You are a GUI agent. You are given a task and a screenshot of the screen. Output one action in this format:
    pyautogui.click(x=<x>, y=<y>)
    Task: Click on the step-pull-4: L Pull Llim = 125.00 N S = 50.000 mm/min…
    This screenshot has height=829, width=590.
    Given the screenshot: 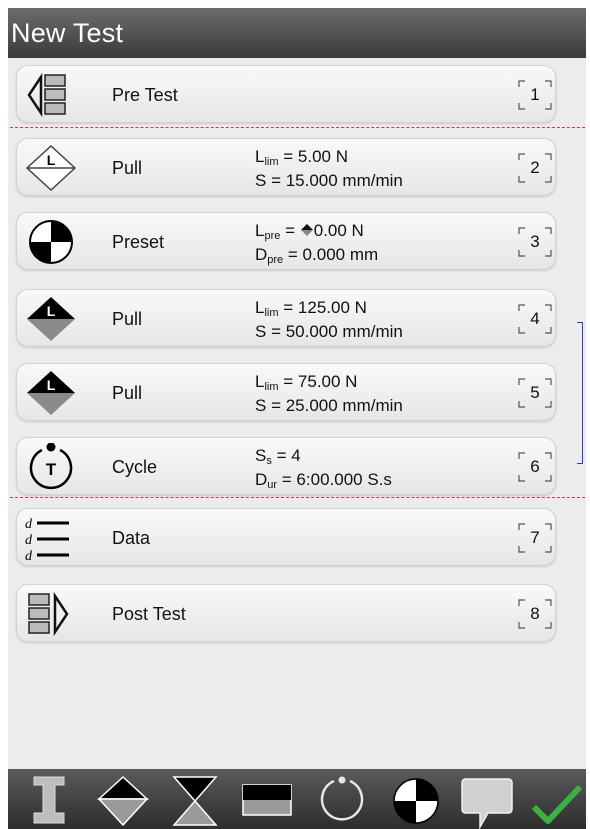 What is the action you would take?
    pyautogui.click(x=286, y=318)
    